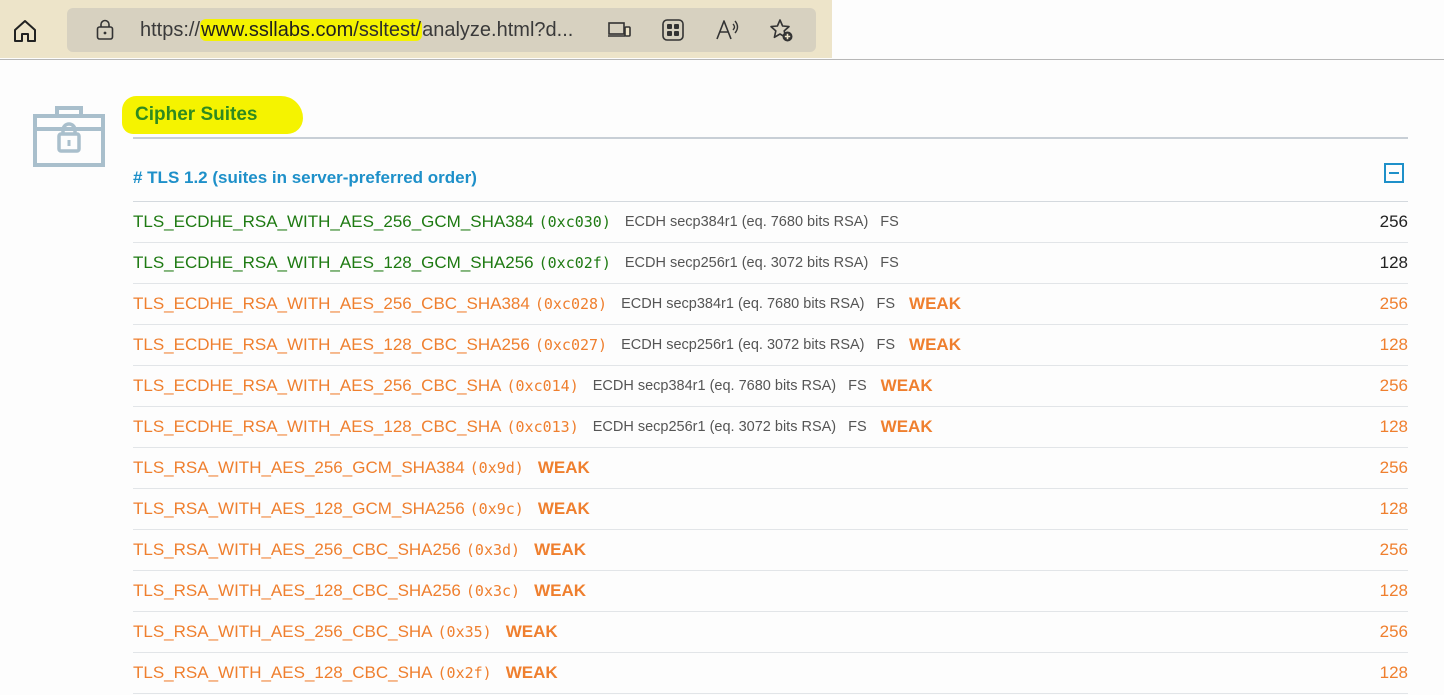  Describe the element at coordinates (333, 221) in the screenshot. I see `suite-name: TLS_ECDHE_RSA_WITH_AES_256_GCM_SHA384` at that location.